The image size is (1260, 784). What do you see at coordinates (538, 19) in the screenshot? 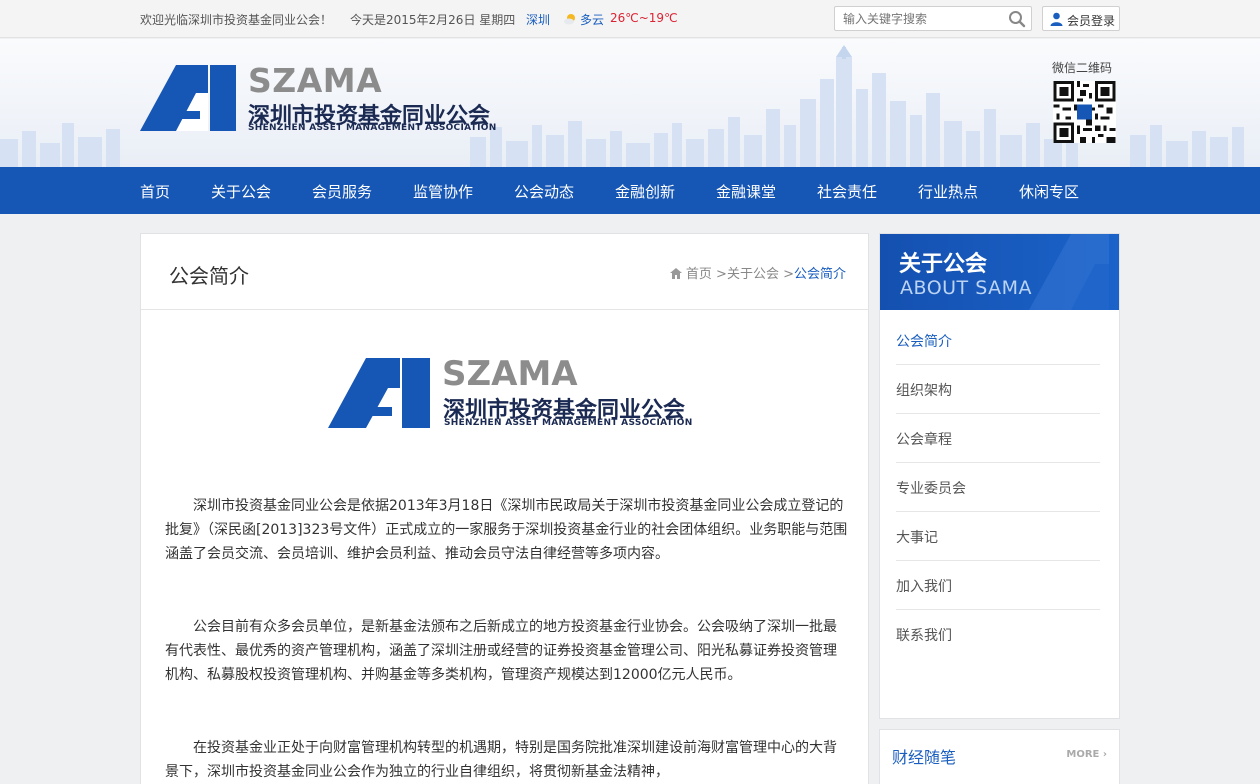
I see `city-link: 深圳` at bounding box center [538, 19].